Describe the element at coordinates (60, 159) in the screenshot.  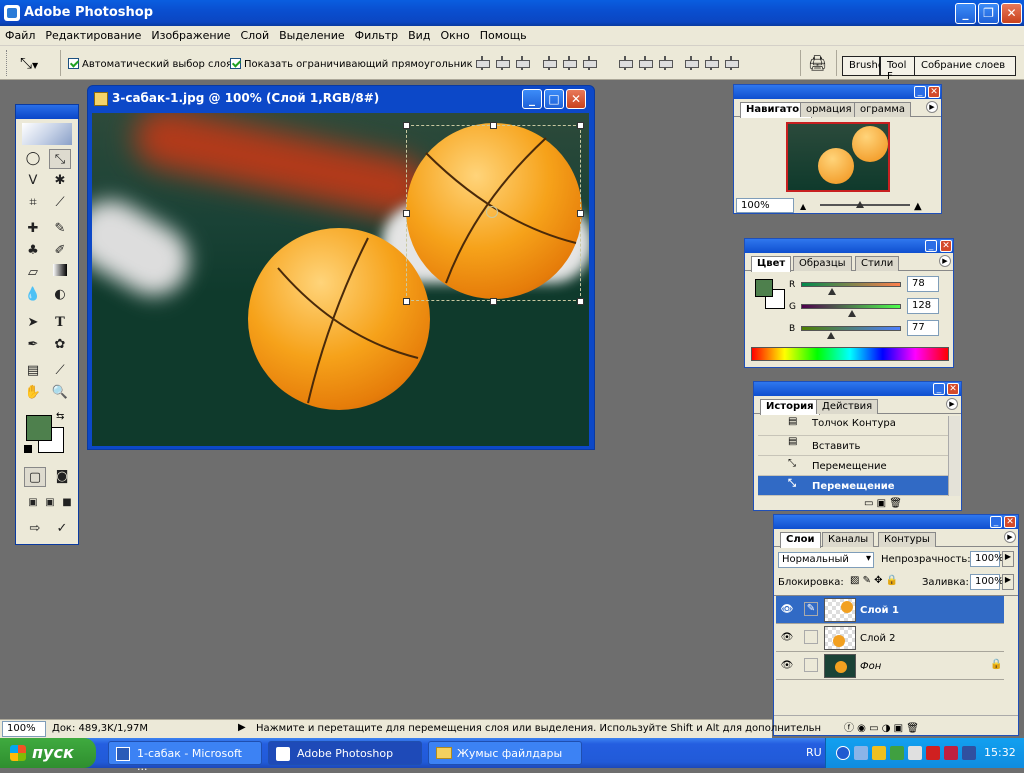
I see `move-tool-icon: ⤡` at that location.